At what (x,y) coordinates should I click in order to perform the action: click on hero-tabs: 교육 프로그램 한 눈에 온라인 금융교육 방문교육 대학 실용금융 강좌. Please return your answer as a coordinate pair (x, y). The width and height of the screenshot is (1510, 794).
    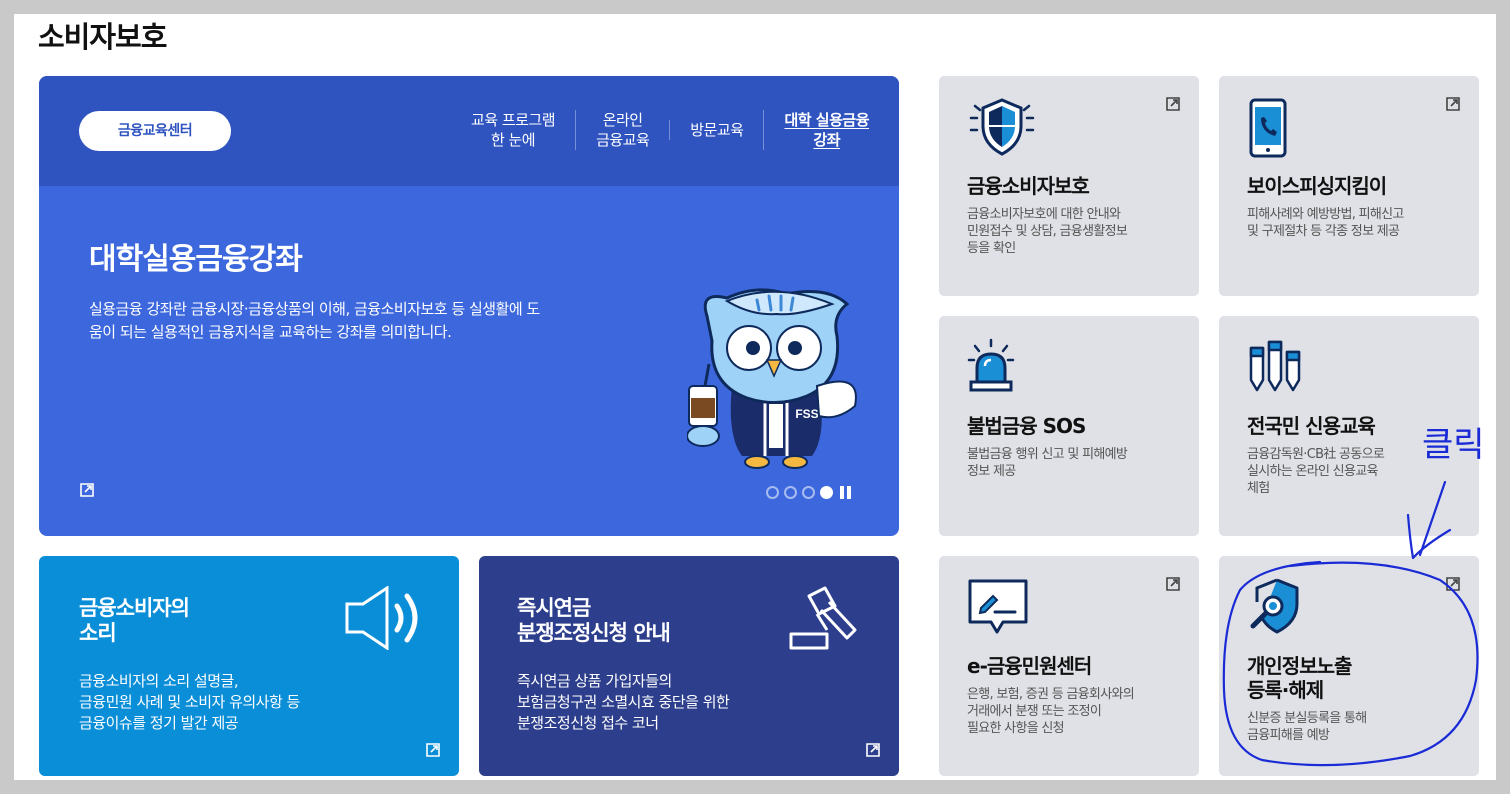
    Looking at the image, I should click on (670, 130).